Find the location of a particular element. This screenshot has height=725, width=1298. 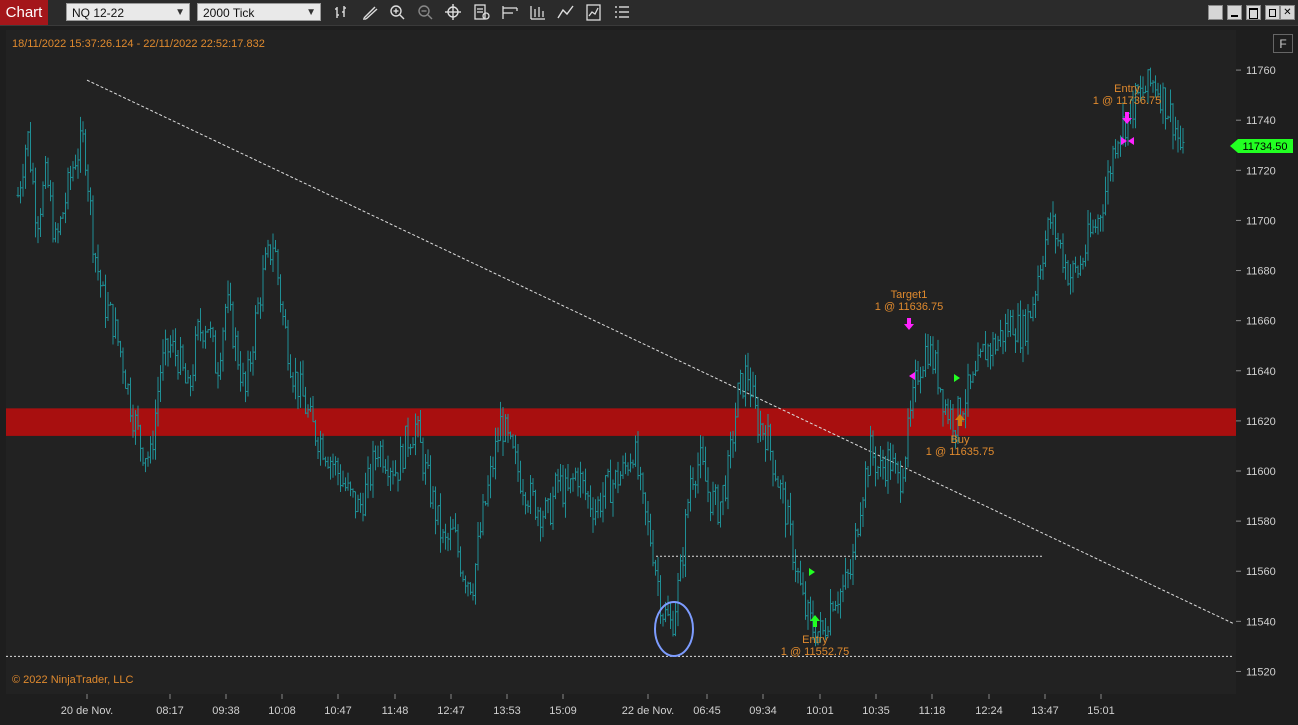

crosshair-icon is located at coordinates (454, 12).